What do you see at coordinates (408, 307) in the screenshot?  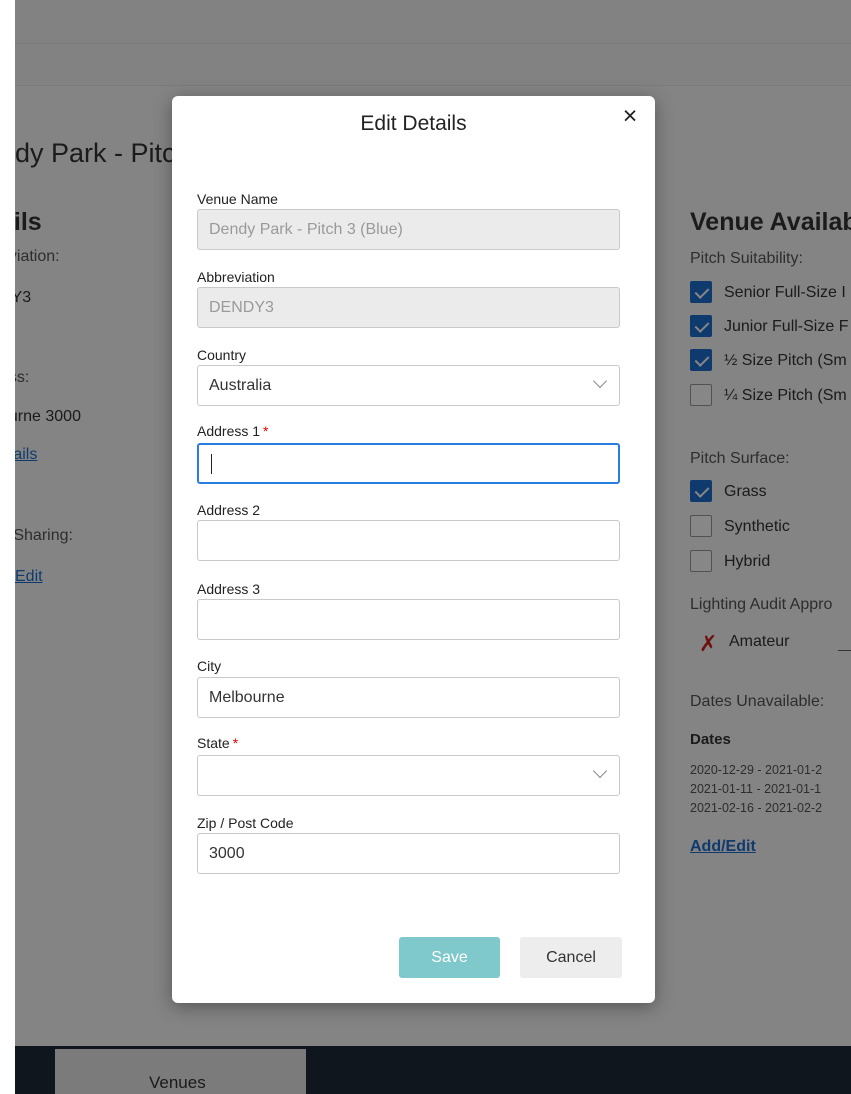 I see `abbreviation-field: DENDY3` at bounding box center [408, 307].